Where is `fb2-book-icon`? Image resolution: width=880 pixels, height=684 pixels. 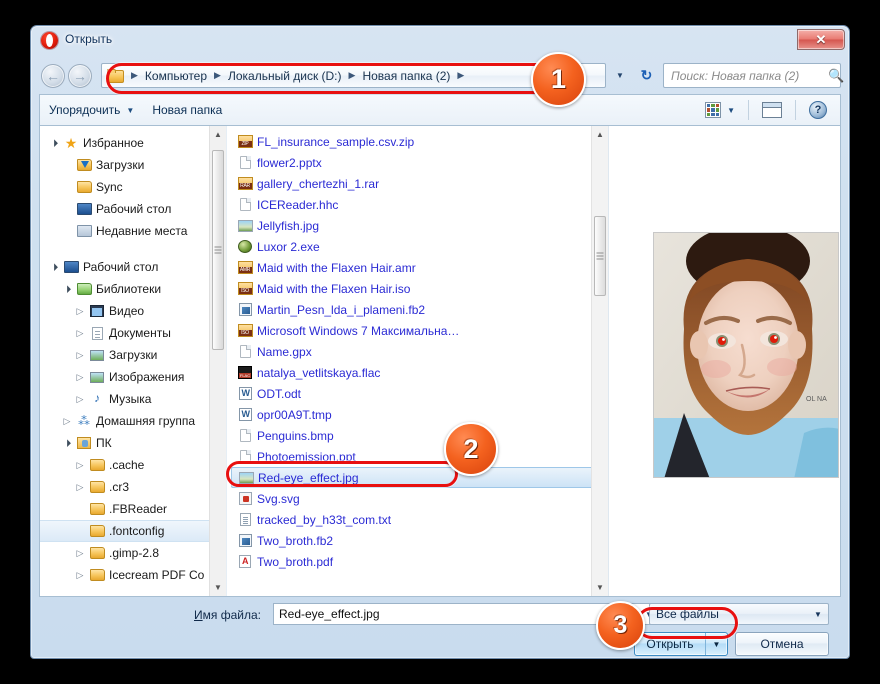
fb2-book-icon is located at coordinates (245, 309).